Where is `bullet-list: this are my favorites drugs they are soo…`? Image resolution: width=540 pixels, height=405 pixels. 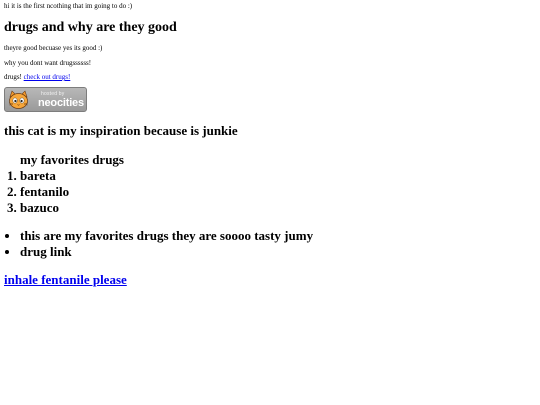 bullet-list: this are my favorites drugs they are soo… is located at coordinates (166, 244).